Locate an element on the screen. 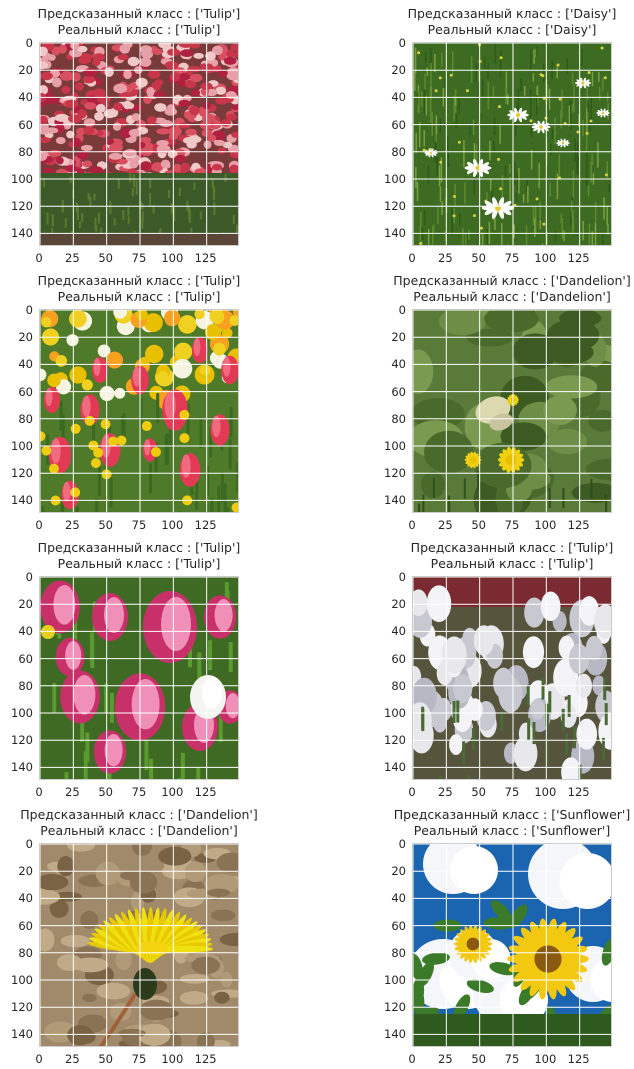  actual-class-title: Реальный класс : ['Daisy'] is located at coordinates (503, 30).